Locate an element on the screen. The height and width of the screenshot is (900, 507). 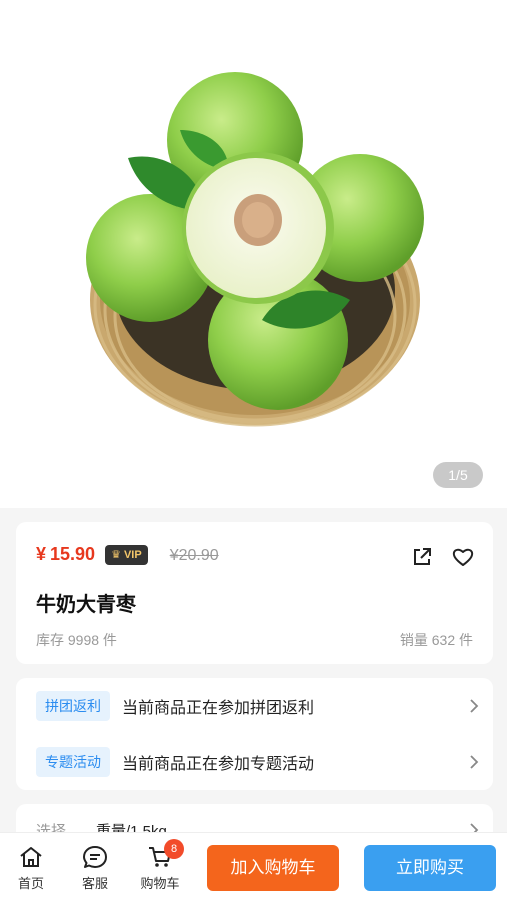
price-row: ¥ 15 .90 ♛ VIP ¥20.90 is located at coordinates (127, 555).